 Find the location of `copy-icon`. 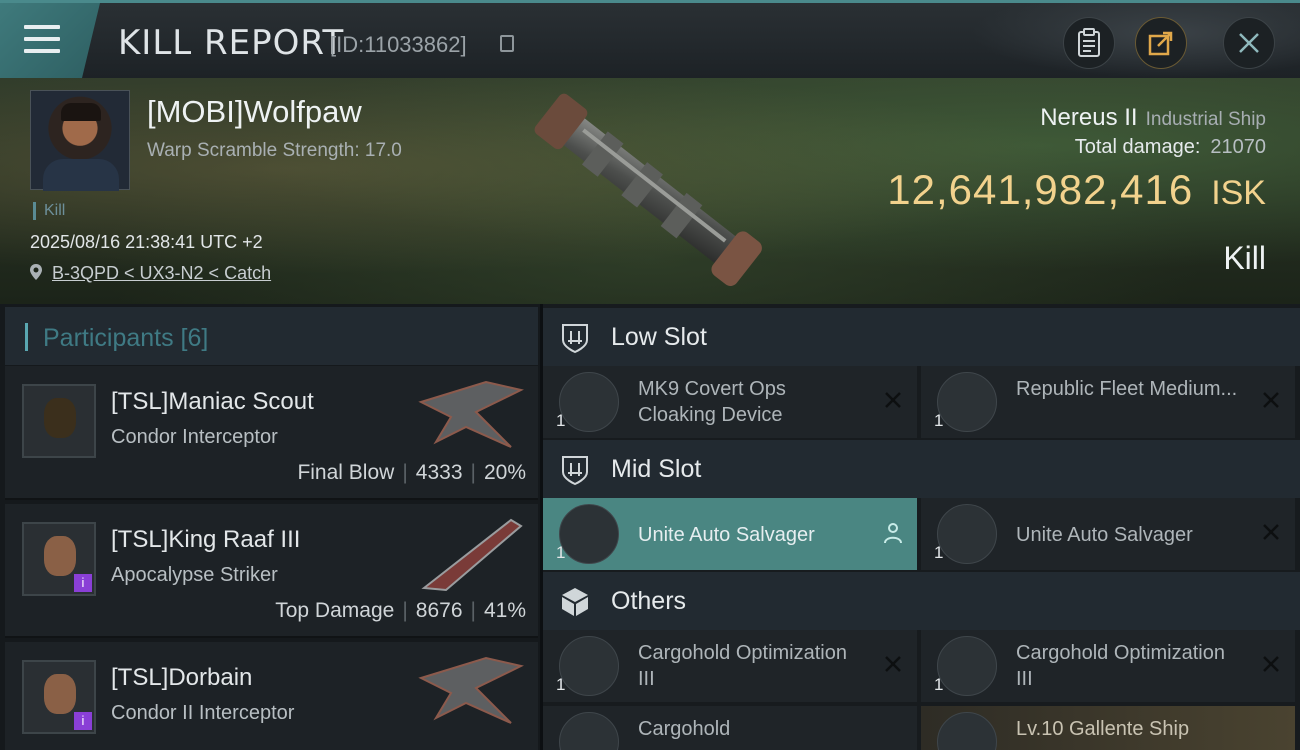

copy-icon is located at coordinates (507, 43).